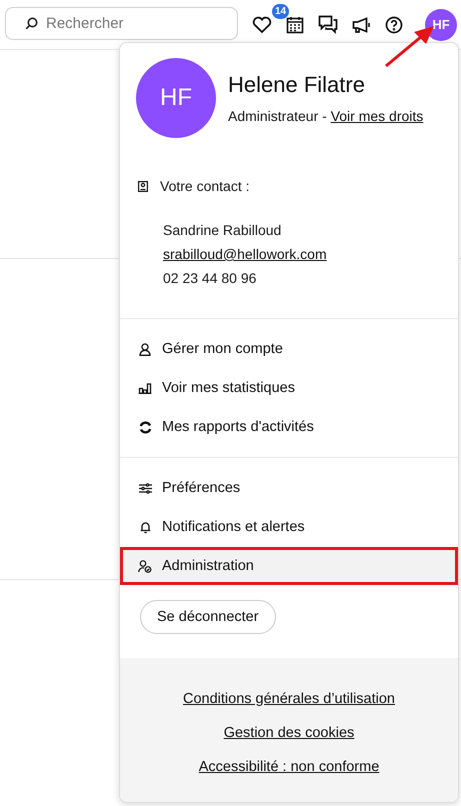 This screenshot has width=461, height=806. I want to click on calendar-icon, so click(295, 25).